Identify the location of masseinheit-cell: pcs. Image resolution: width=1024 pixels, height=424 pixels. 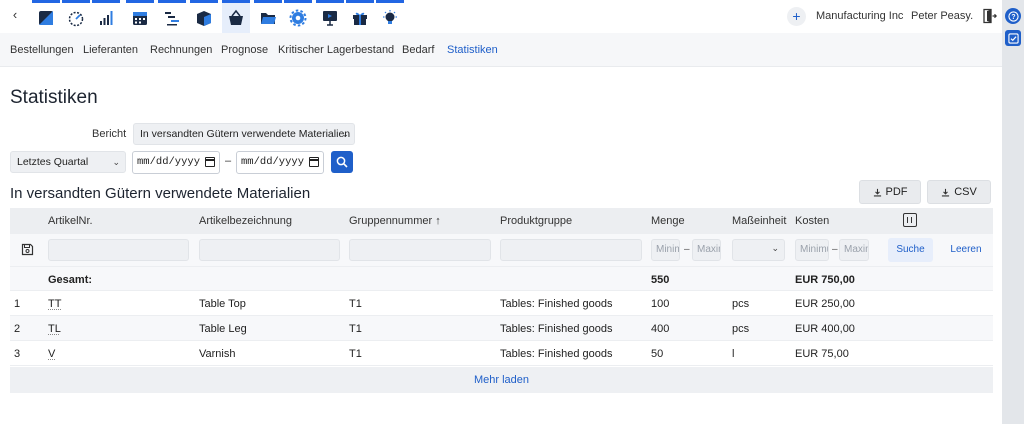
(741, 329).